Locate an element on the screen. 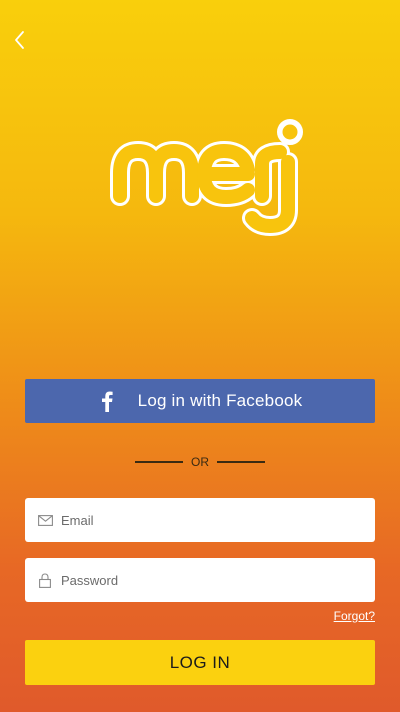  facebook-login-button: Log in with Facebook is located at coordinates (200, 401).